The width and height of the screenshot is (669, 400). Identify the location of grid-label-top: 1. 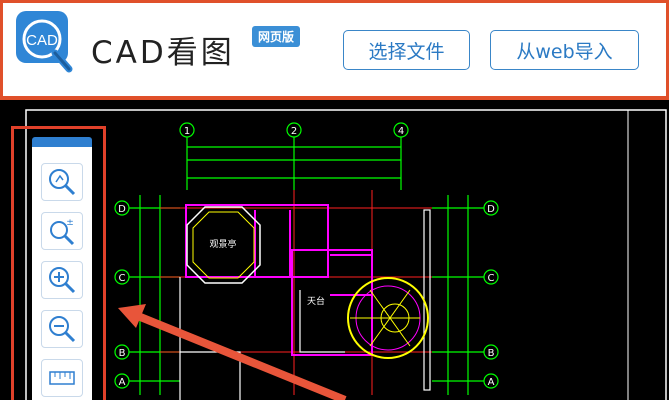
(187, 131).